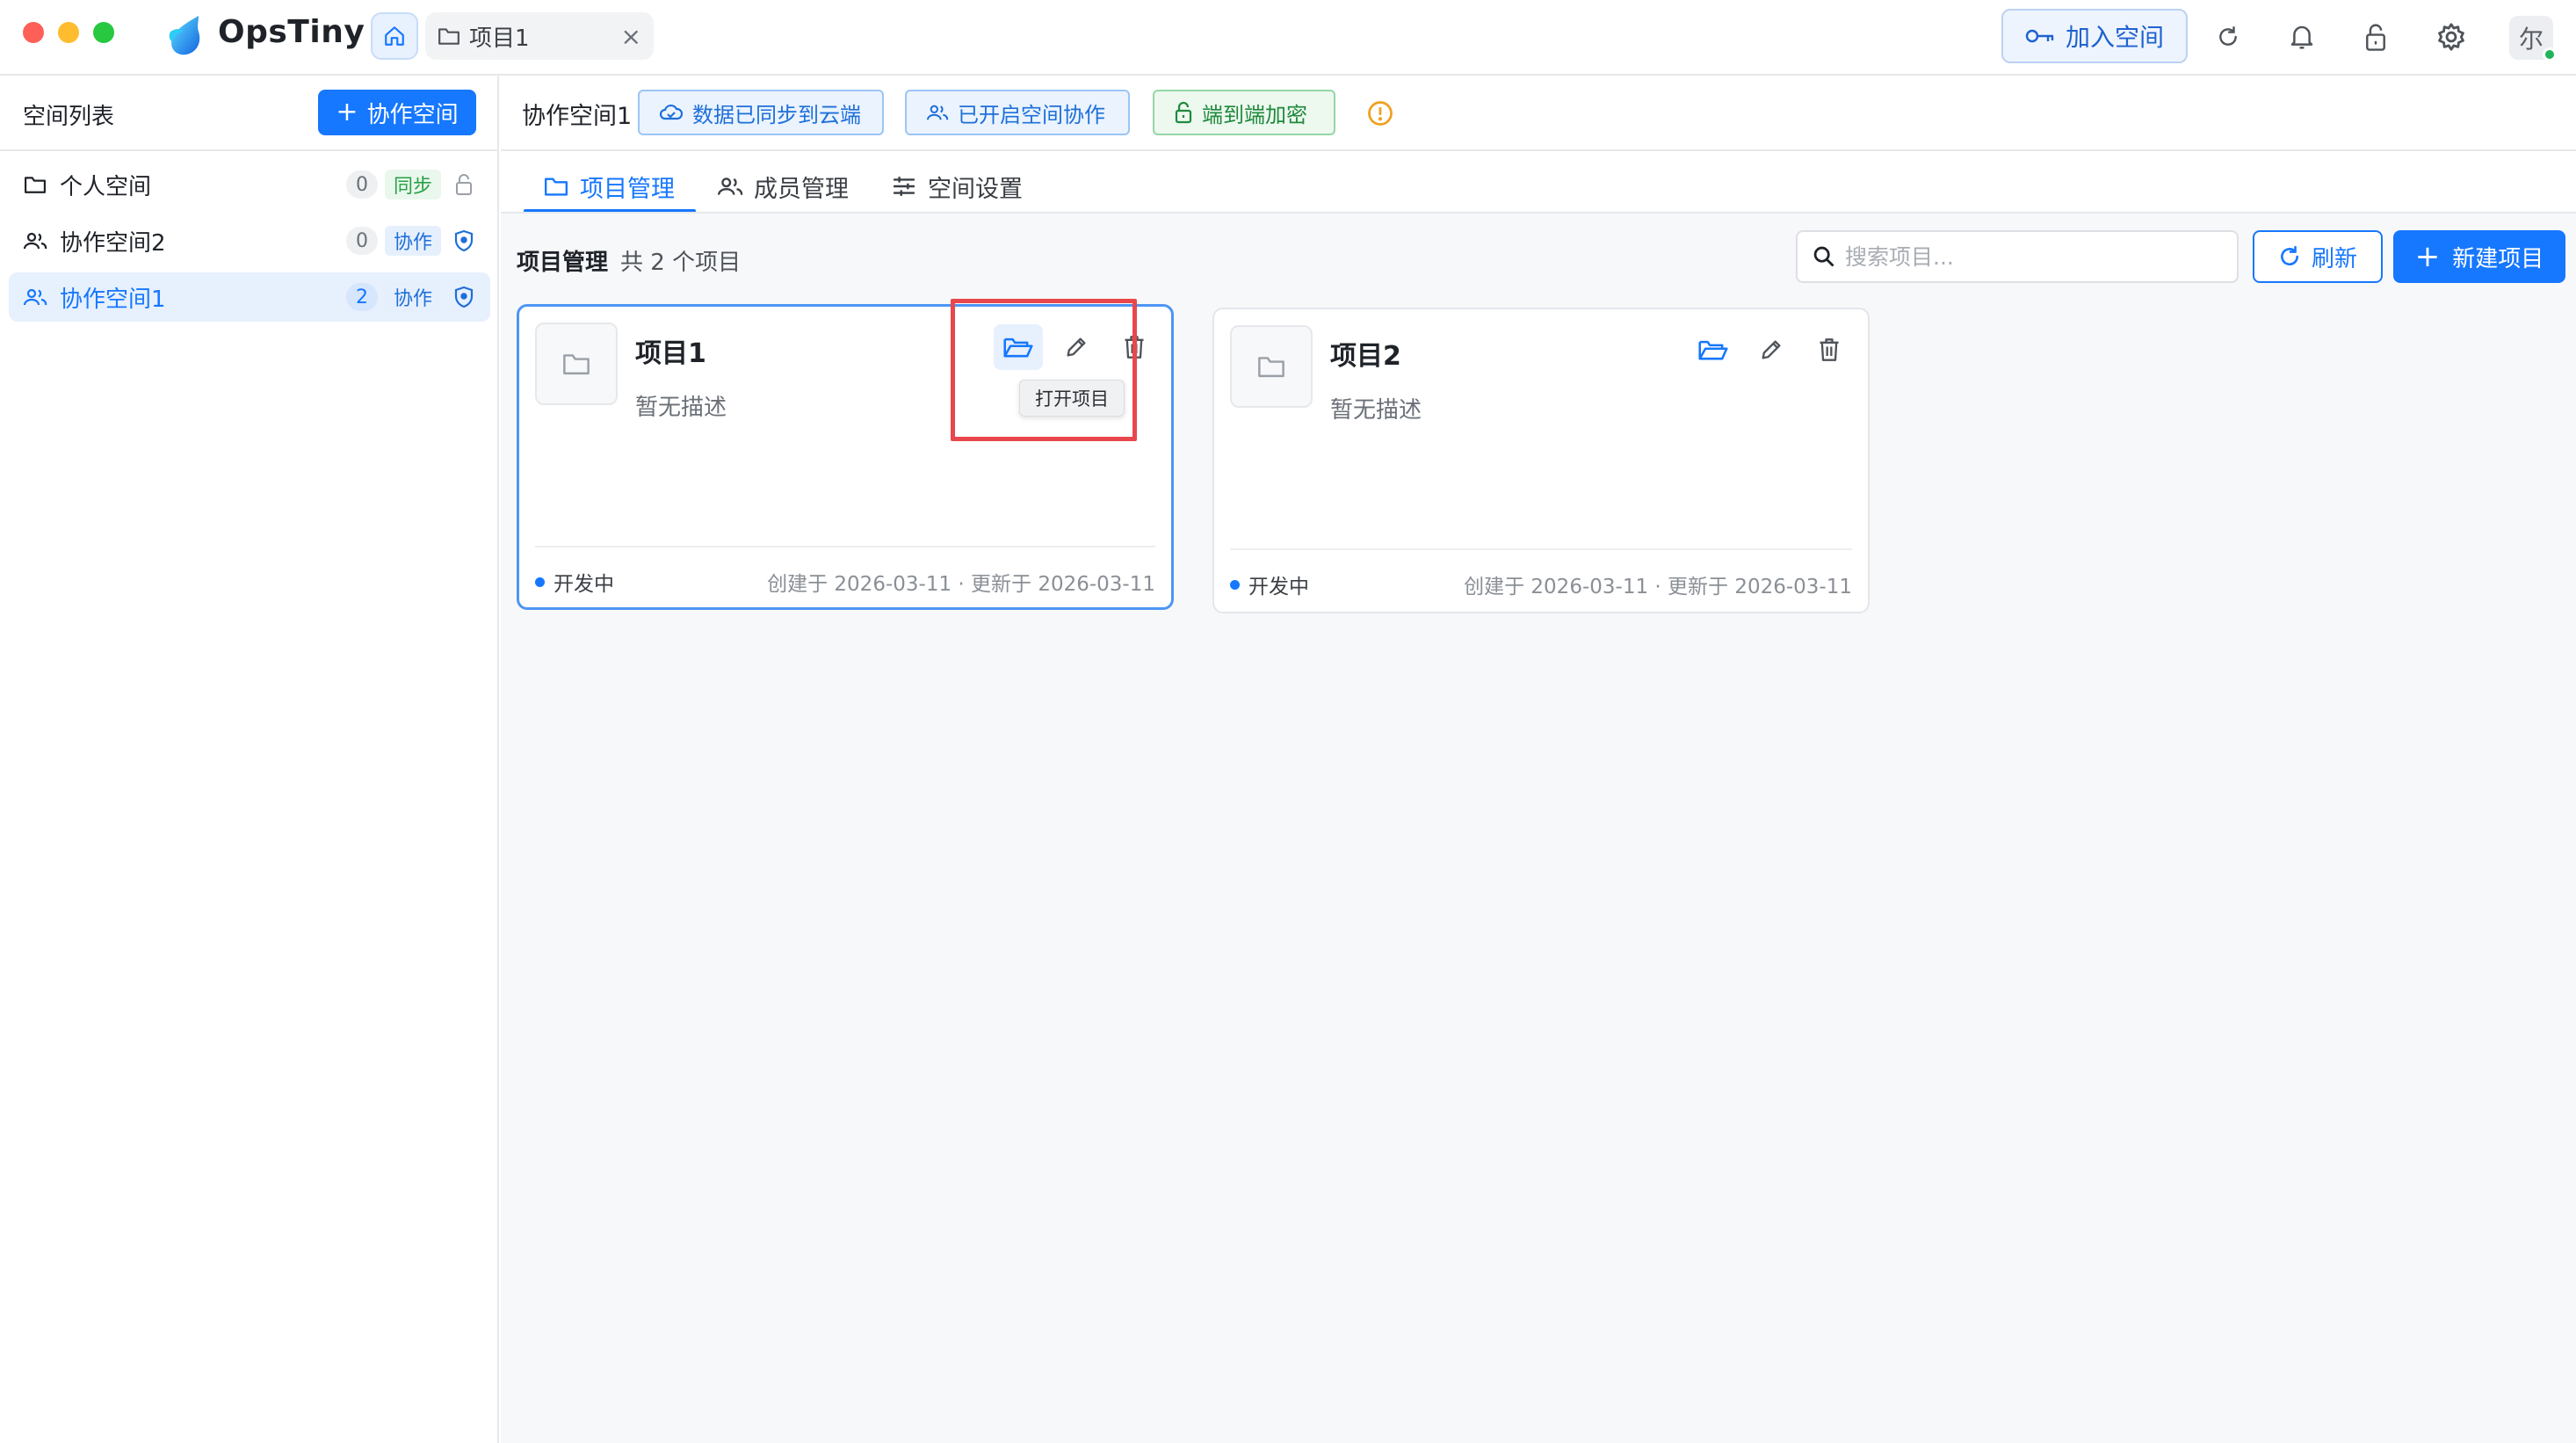  I want to click on search-box, so click(2017, 256).